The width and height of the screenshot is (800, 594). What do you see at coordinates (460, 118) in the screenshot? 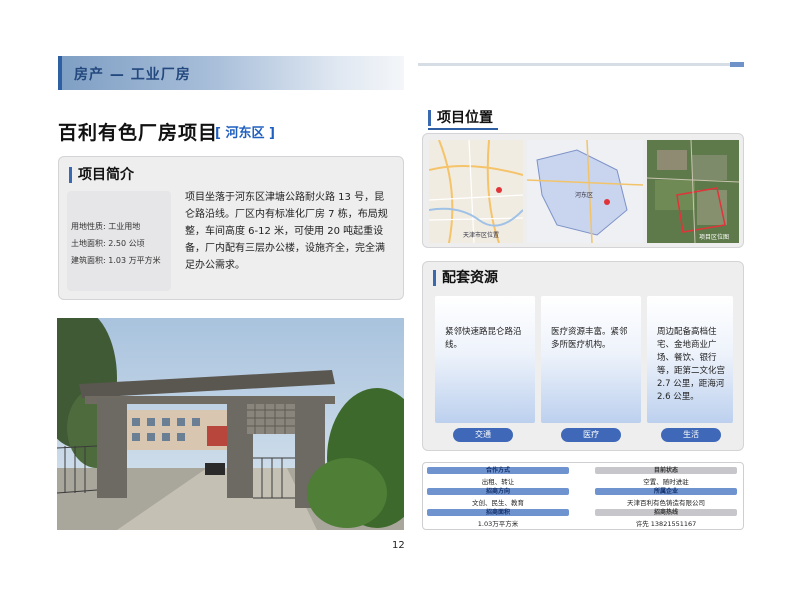
I see `location-heading: 项目位置` at bounding box center [460, 118].